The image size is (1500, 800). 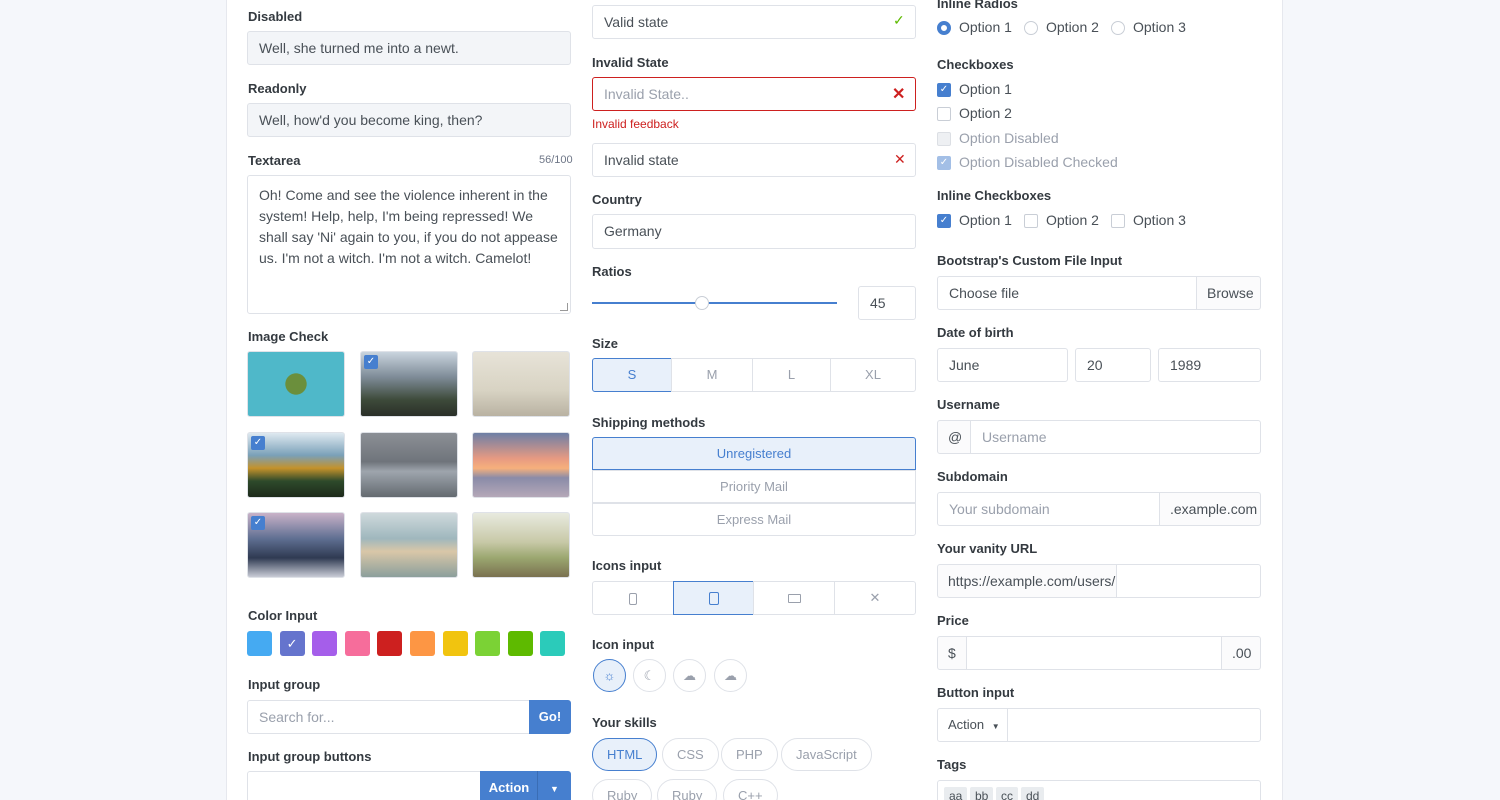 I want to click on inline-checkbox-1: ✓, so click(x=944, y=221).